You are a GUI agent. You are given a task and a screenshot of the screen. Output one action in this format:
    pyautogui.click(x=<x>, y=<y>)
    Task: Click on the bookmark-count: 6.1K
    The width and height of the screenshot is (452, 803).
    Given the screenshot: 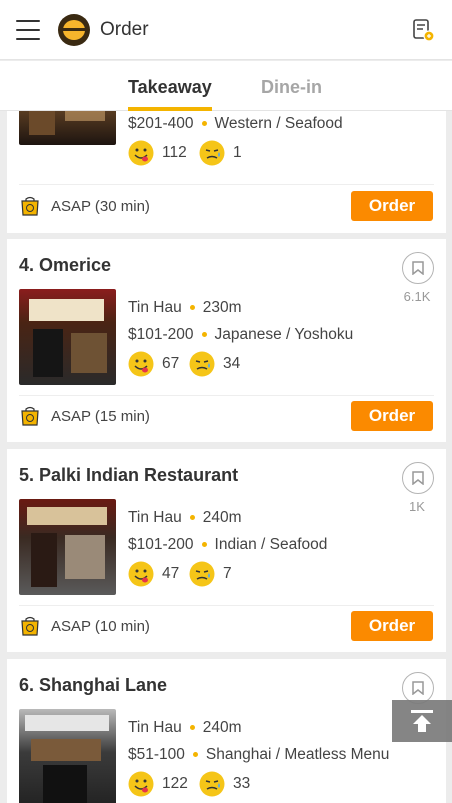 What is the action you would take?
    pyautogui.click(x=417, y=296)
    